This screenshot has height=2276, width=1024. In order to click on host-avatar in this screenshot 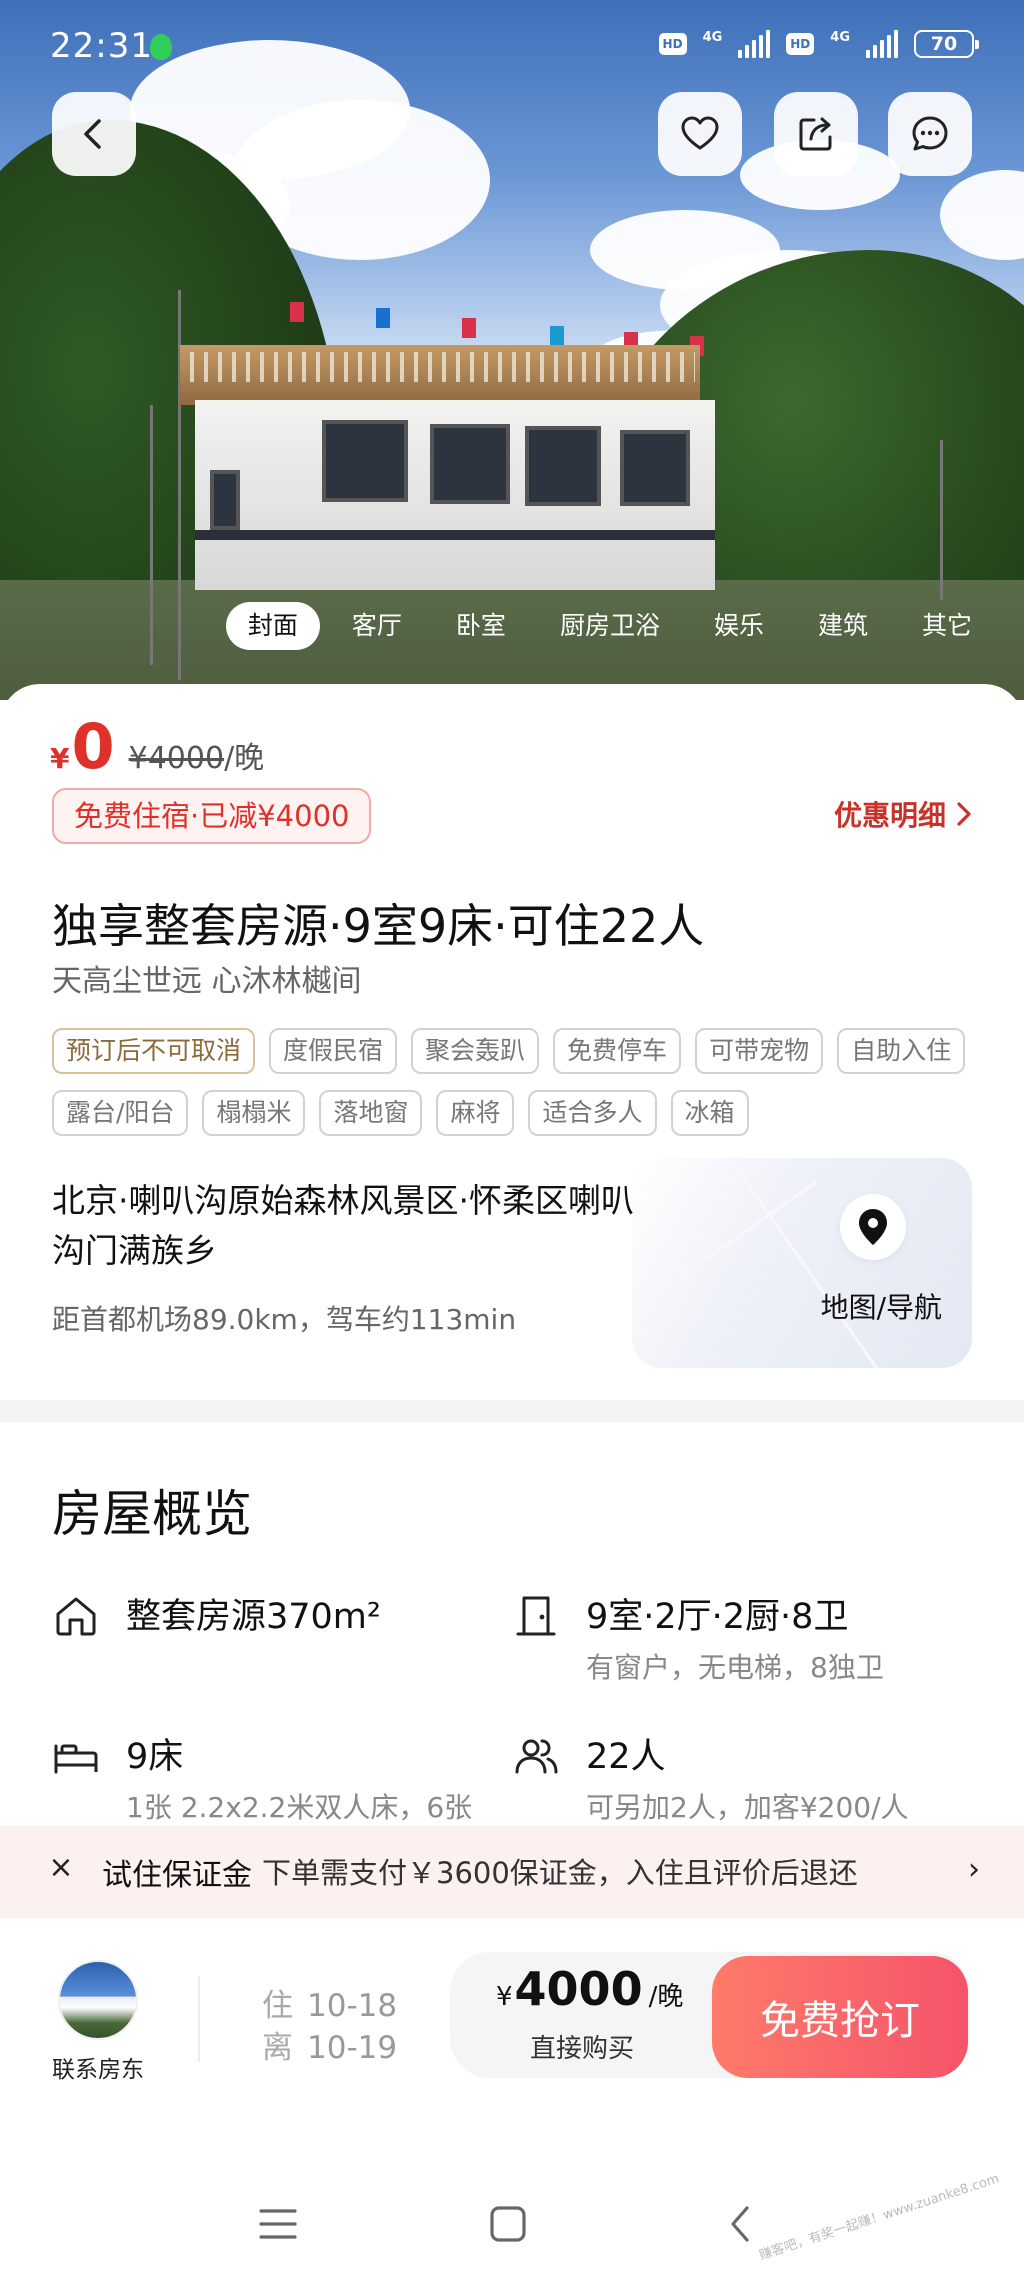, I will do `click(98, 2000)`.